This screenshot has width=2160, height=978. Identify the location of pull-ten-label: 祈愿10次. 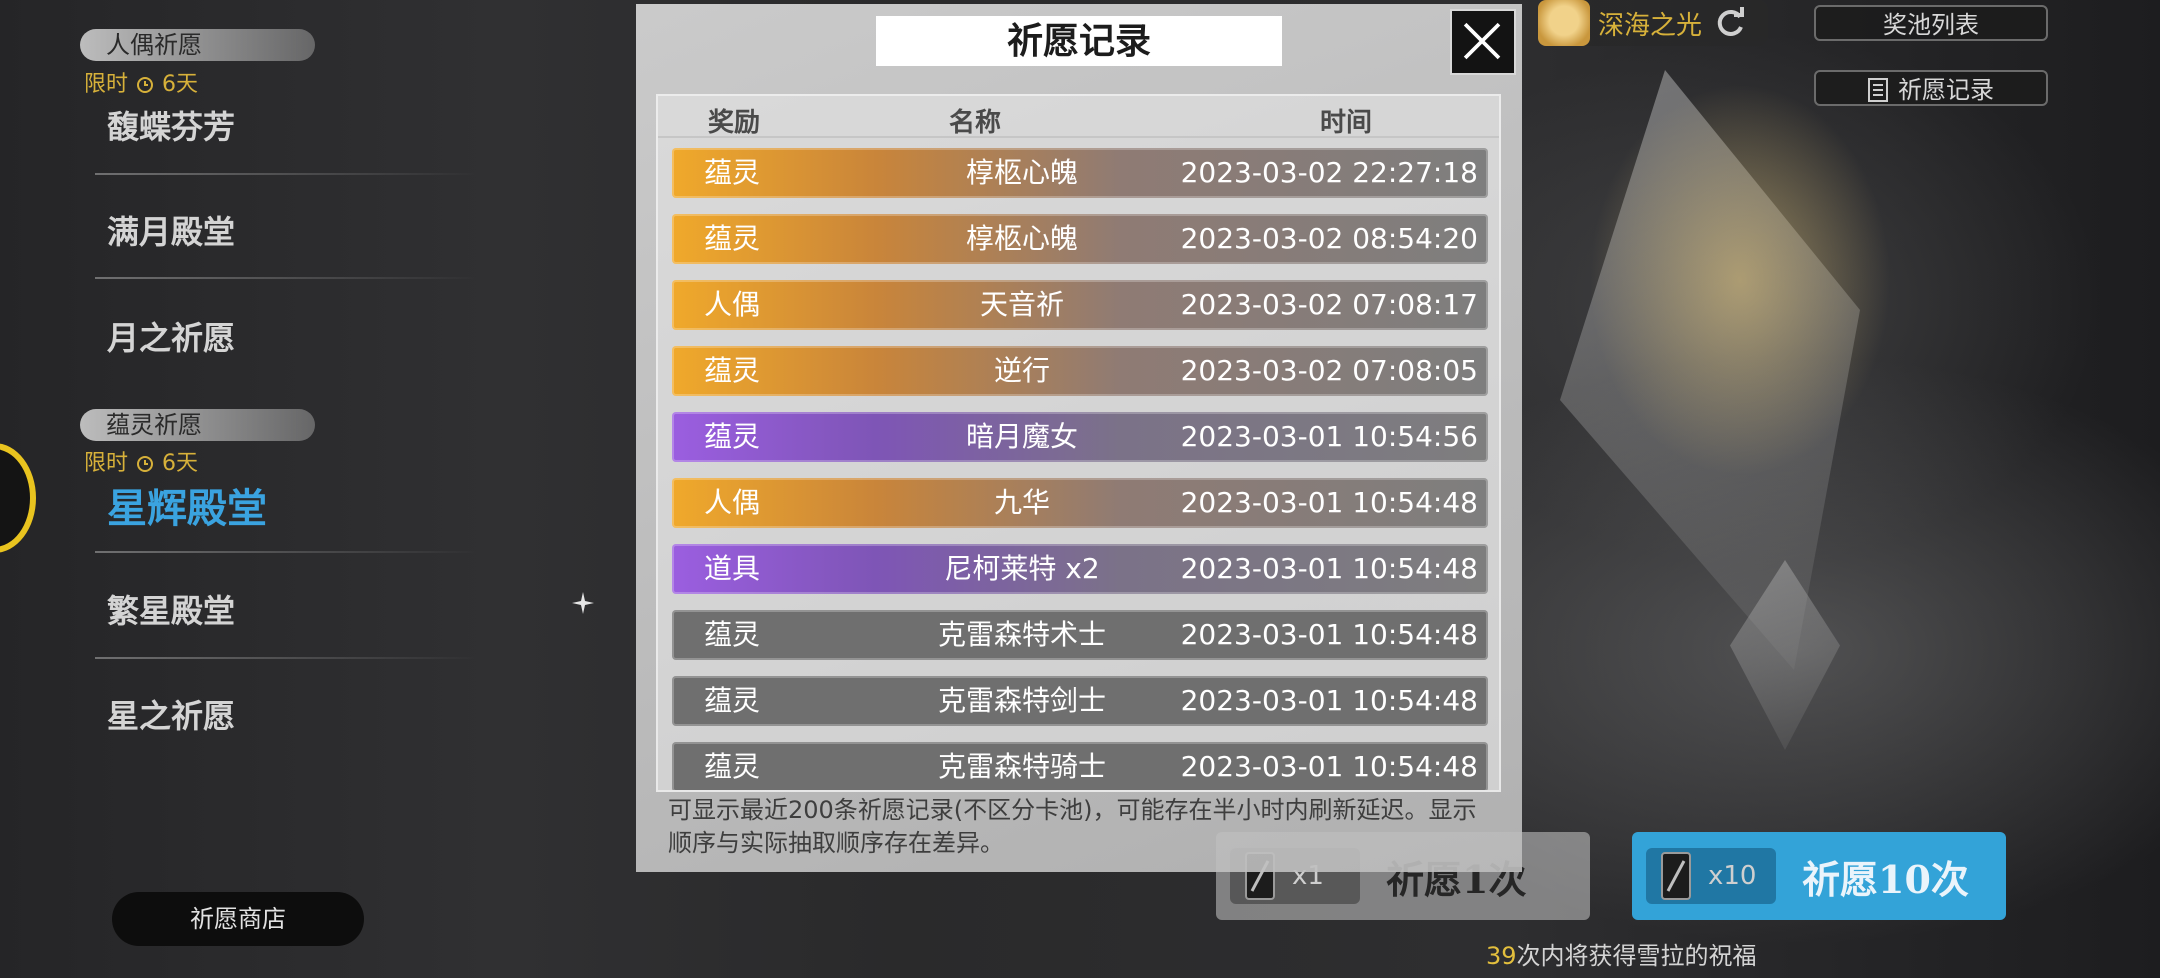
(1885, 879).